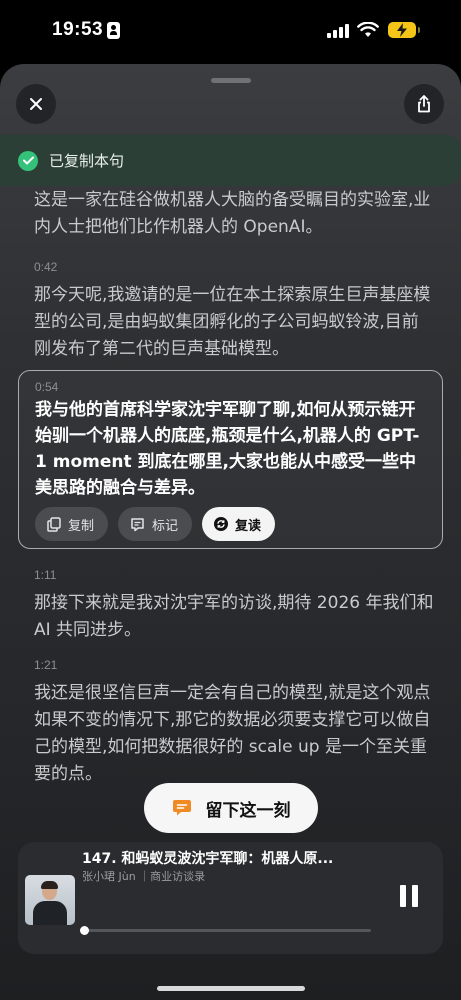  Describe the element at coordinates (231, 988) in the screenshot. I see `home-indicator` at that location.